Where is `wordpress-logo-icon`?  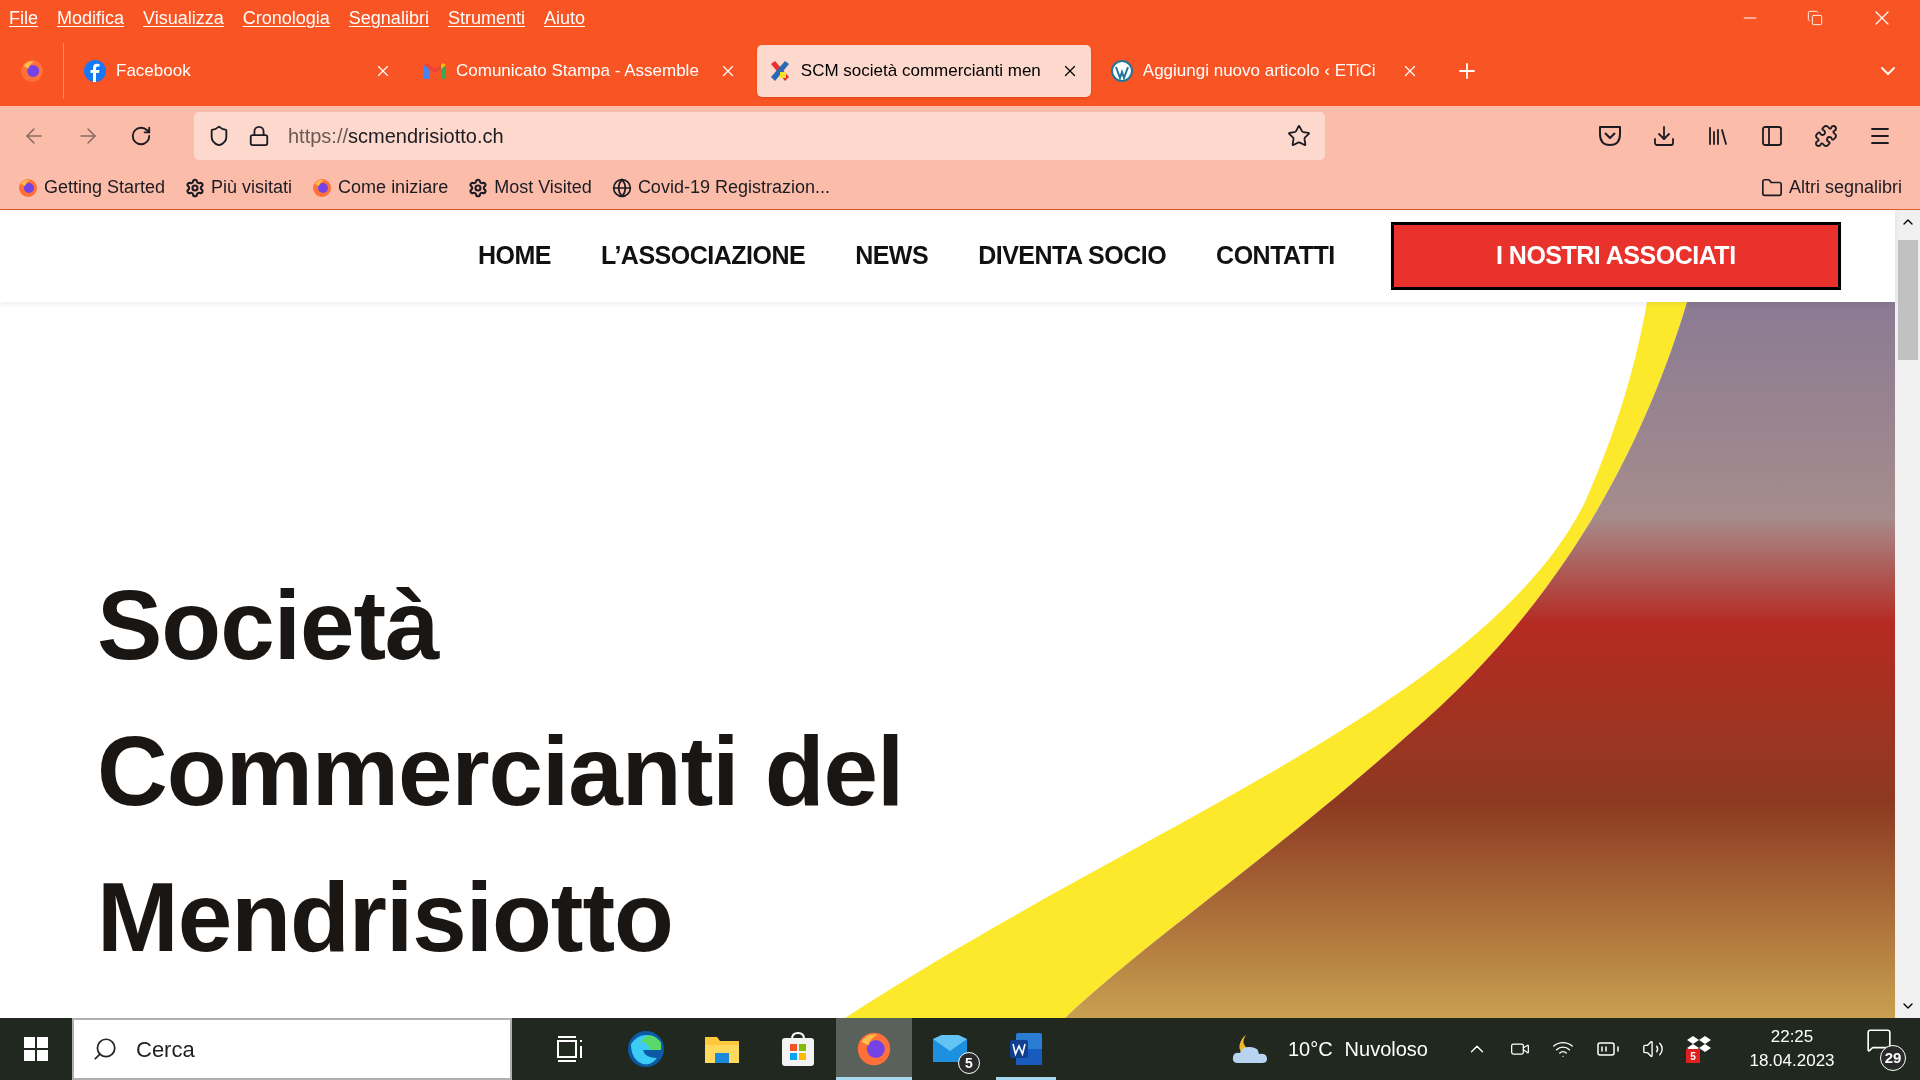 wordpress-logo-icon is located at coordinates (1121, 71).